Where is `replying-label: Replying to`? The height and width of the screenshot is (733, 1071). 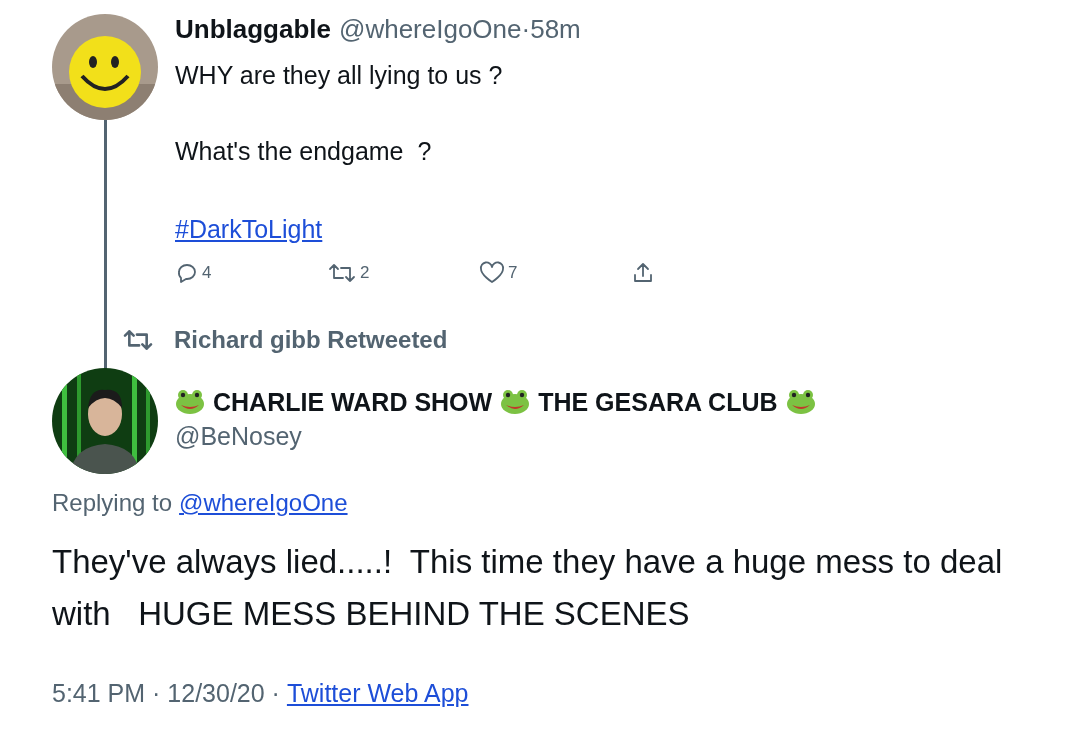
replying-label: Replying to is located at coordinates (112, 502).